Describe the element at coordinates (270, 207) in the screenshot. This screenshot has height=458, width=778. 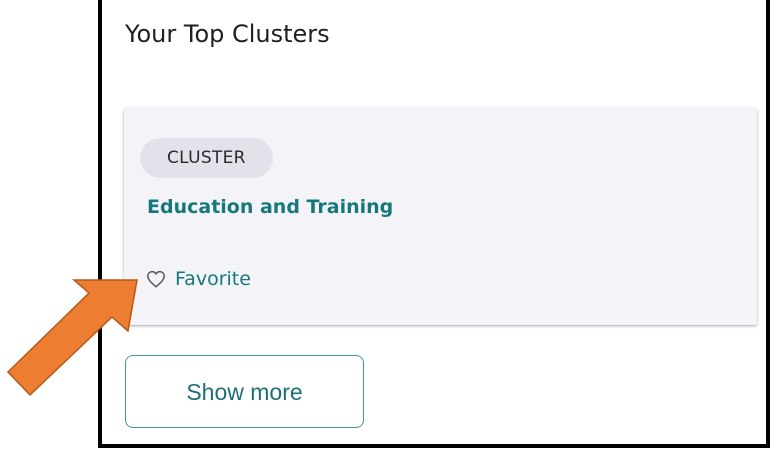
I see `cluster-name-link: Education and Training` at that location.